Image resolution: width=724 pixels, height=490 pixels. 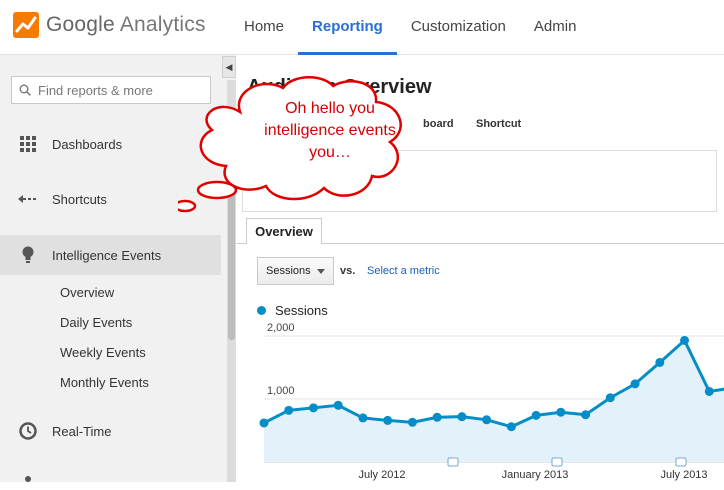 I want to click on sidebar-subitem-monthly-events: Monthly Events, so click(x=104, y=382).